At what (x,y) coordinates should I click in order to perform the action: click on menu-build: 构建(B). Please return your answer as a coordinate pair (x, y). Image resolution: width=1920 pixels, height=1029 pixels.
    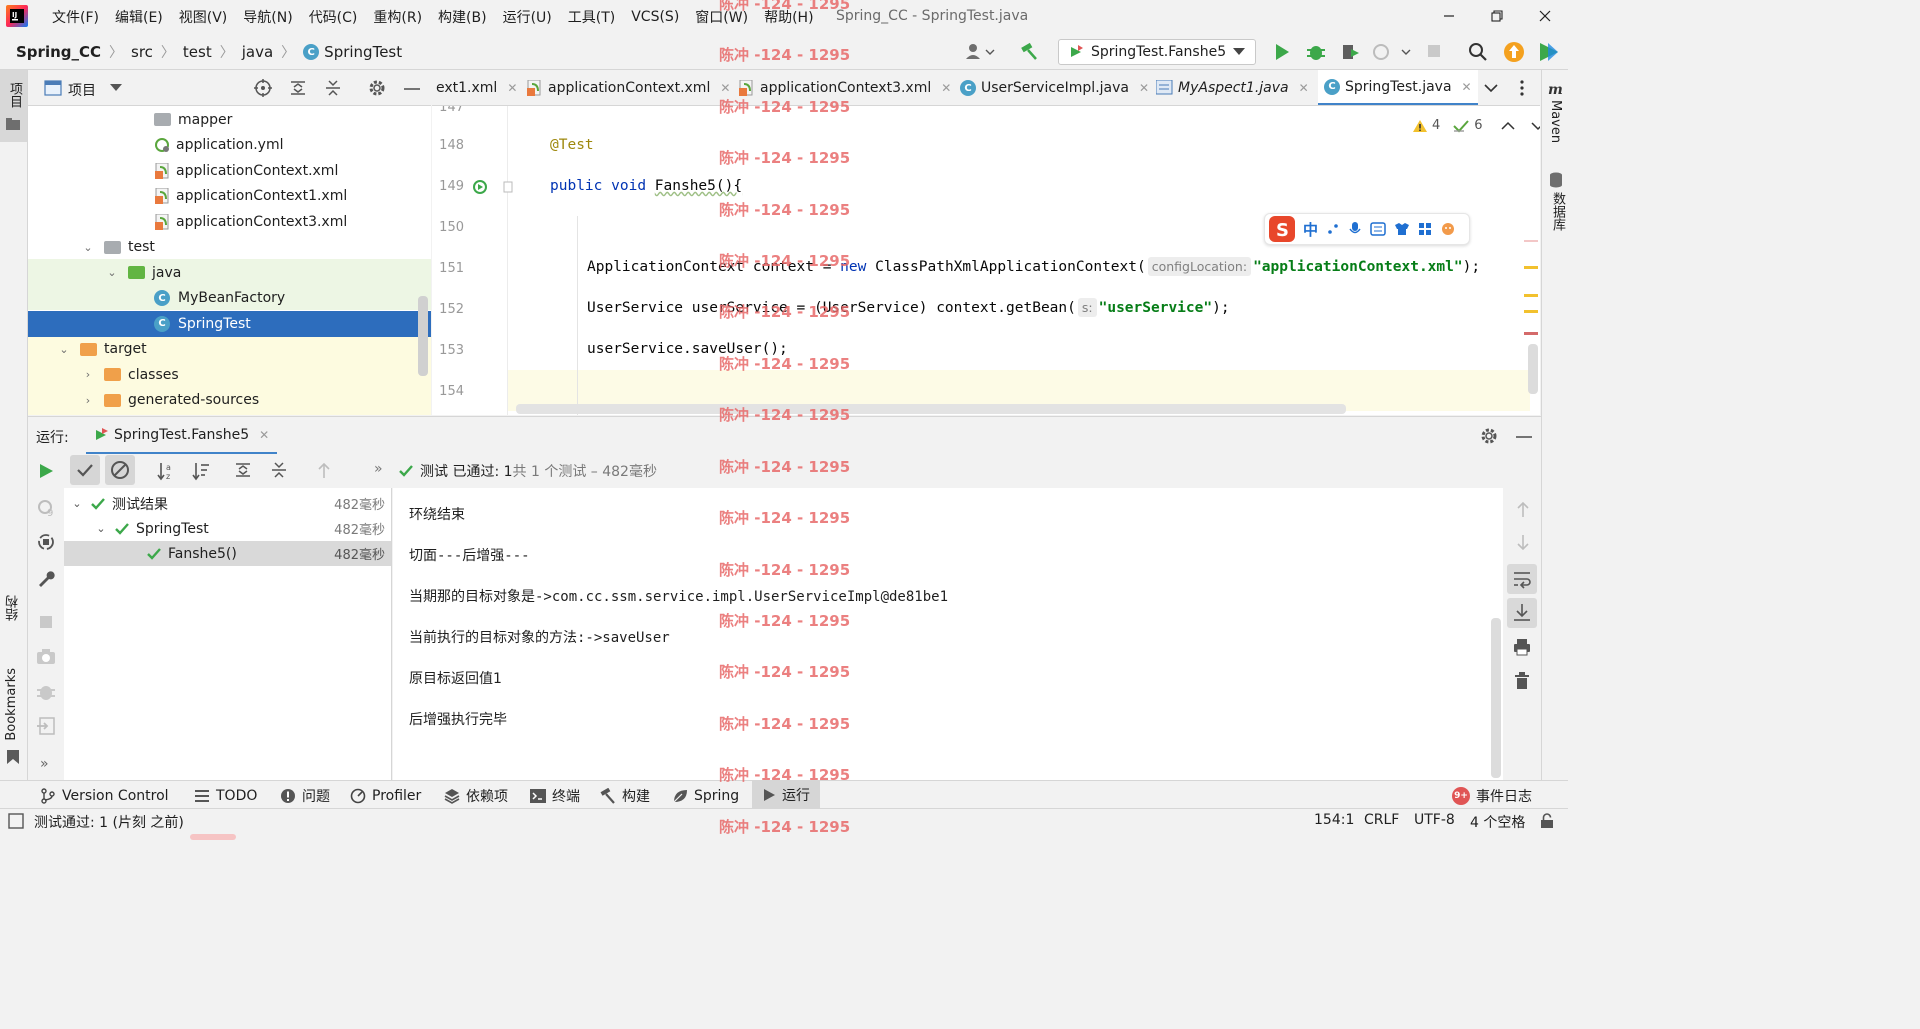
    Looking at the image, I should click on (462, 17).